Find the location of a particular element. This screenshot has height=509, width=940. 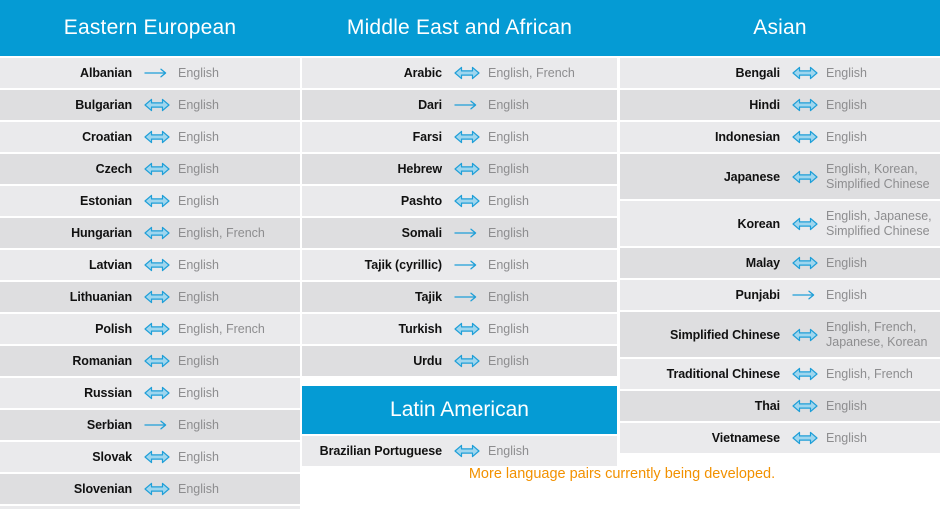

language-pair-row: Bulgarian English is located at coordinates (150, 105).